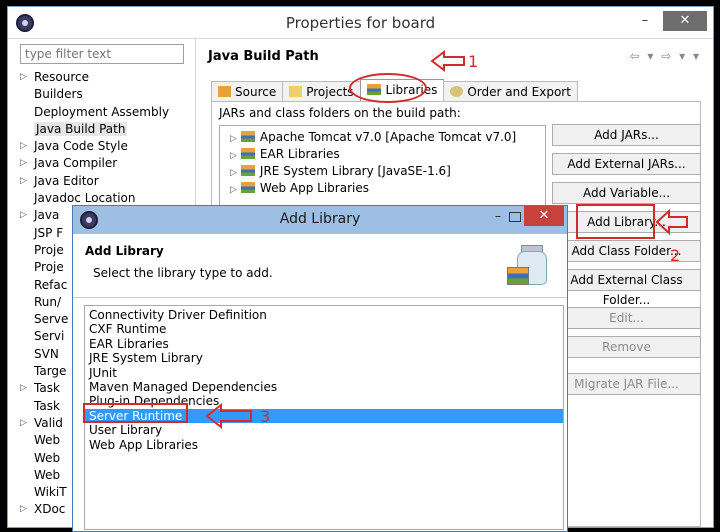 The width and height of the screenshot is (720, 532). Describe the element at coordinates (324, 344) in the screenshot. I see `library-type-item: EAR Libraries` at that location.